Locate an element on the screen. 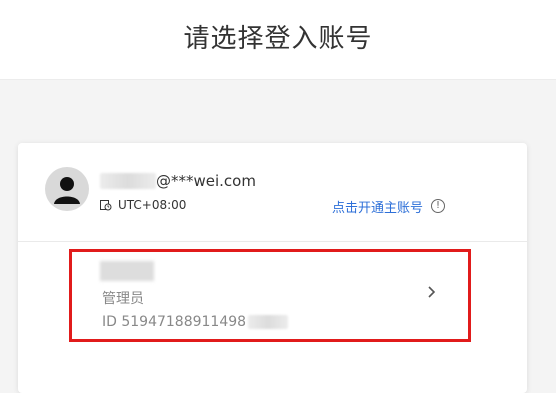 The width and height of the screenshot is (556, 393). chevron-right-icon is located at coordinates (432, 292).